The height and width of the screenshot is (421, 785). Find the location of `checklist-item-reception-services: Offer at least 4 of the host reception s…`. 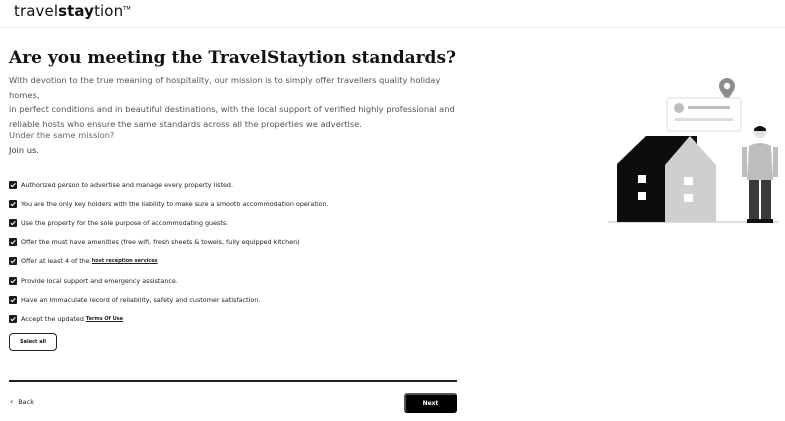

checklist-item-reception-services: Offer at least 4 of the host reception s… is located at coordinates (239, 261).